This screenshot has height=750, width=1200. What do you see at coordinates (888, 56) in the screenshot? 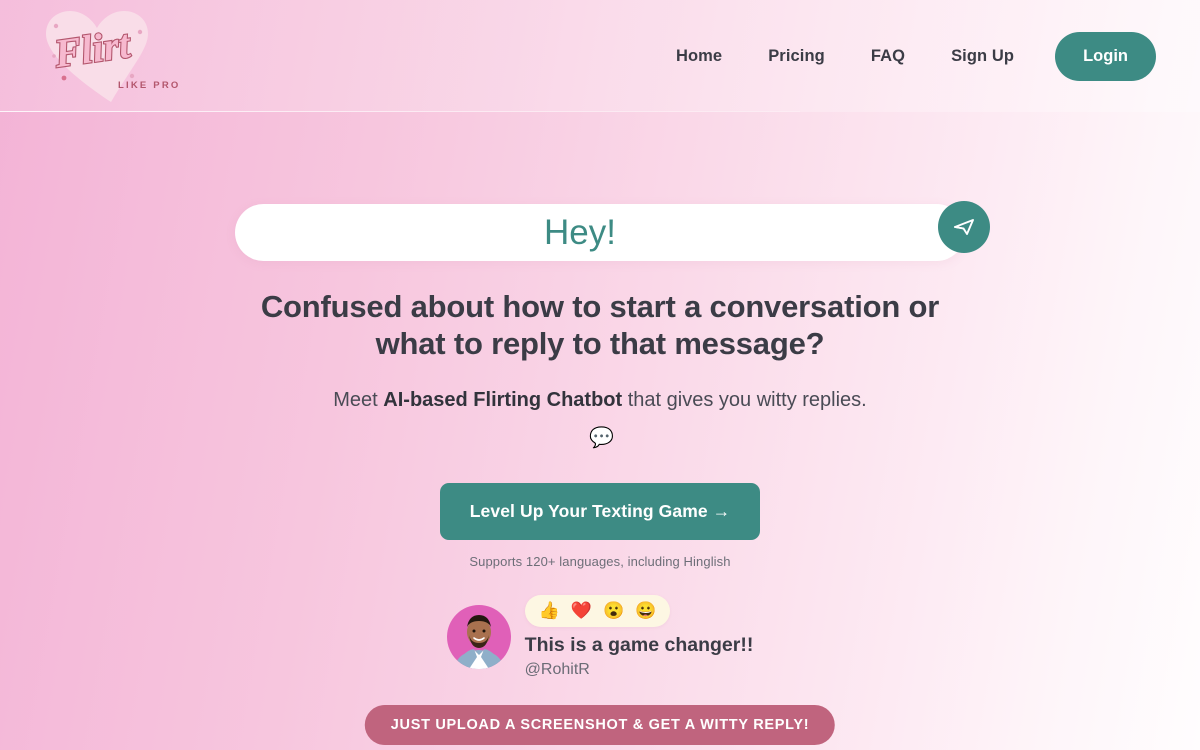
I see `nav-link-faq: FAQ` at bounding box center [888, 56].